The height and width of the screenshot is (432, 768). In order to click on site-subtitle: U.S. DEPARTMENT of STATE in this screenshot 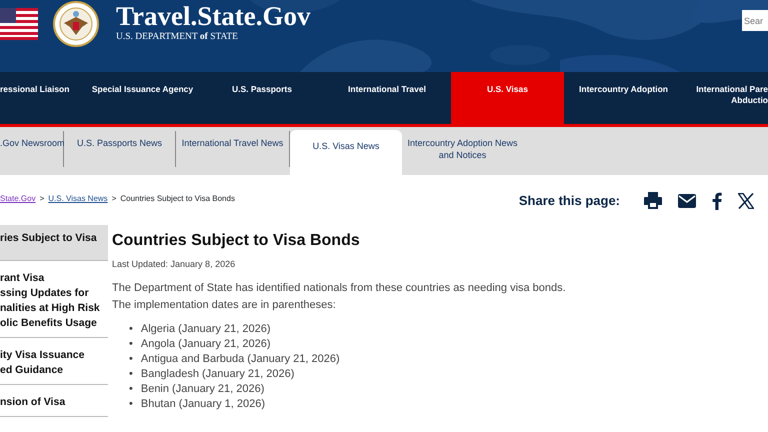, I will do `click(177, 37)`.